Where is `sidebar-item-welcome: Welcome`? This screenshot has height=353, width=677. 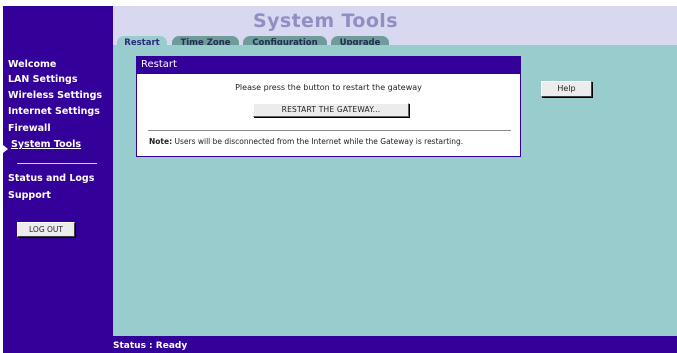 sidebar-item-welcome: Welcome is located at coordinates (32, 64).